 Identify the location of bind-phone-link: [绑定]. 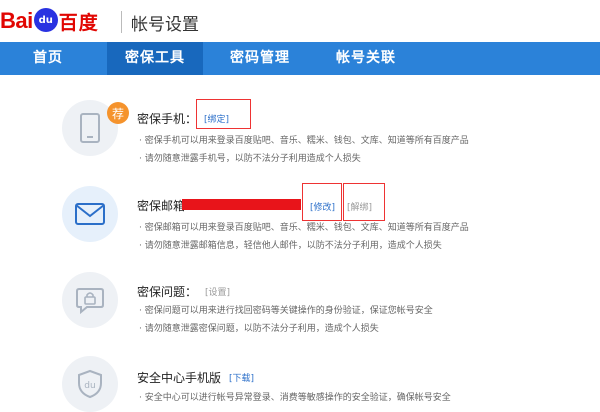
(216, 118).